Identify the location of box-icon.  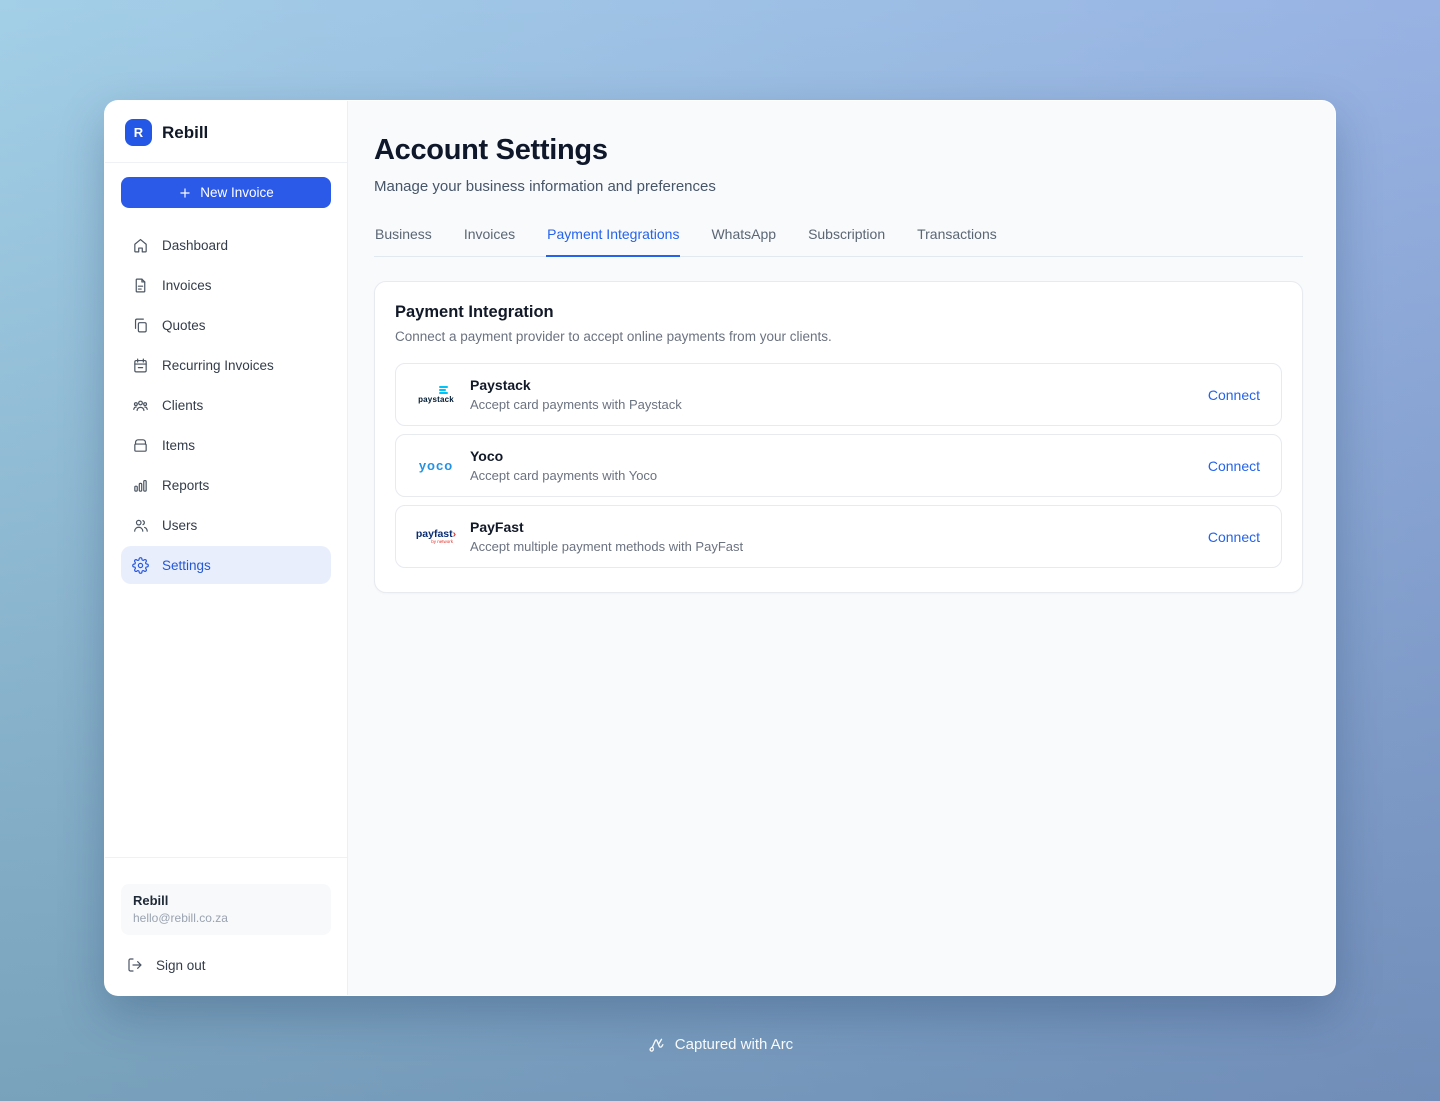
(140, 445).